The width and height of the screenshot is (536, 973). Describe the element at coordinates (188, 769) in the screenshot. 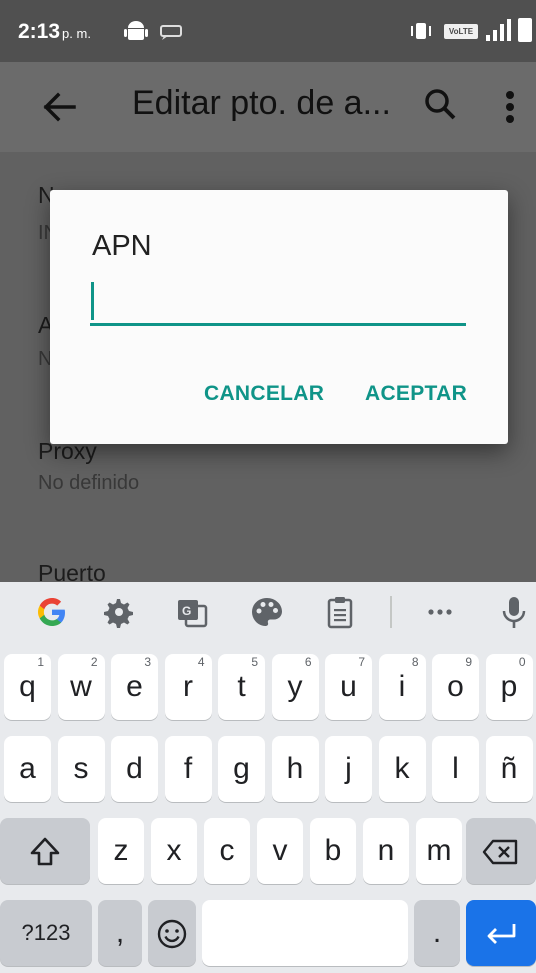

I see `key-f: f` at that location.